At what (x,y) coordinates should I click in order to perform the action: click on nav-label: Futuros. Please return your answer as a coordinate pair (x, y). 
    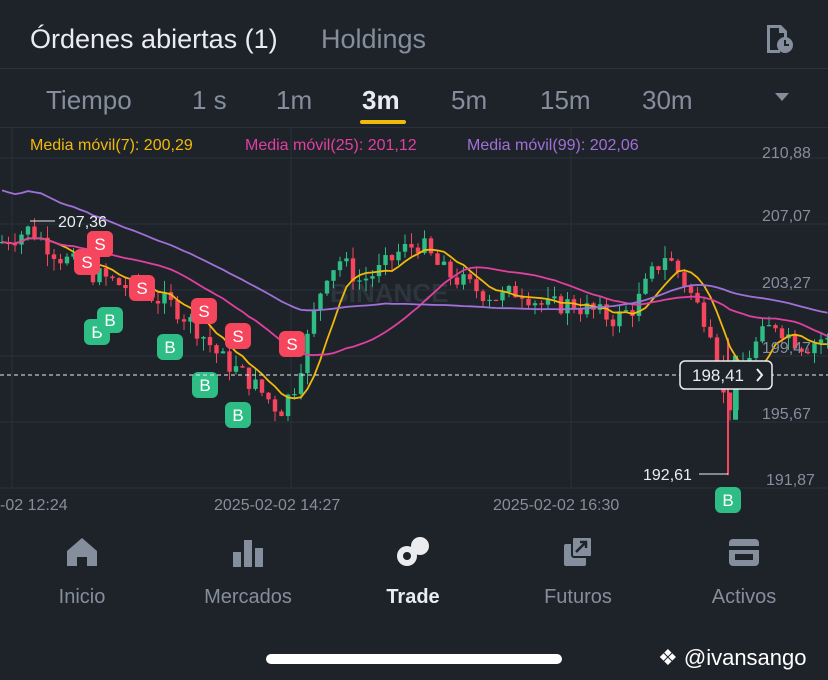
    Looking at the image, I should click on (578, 597).